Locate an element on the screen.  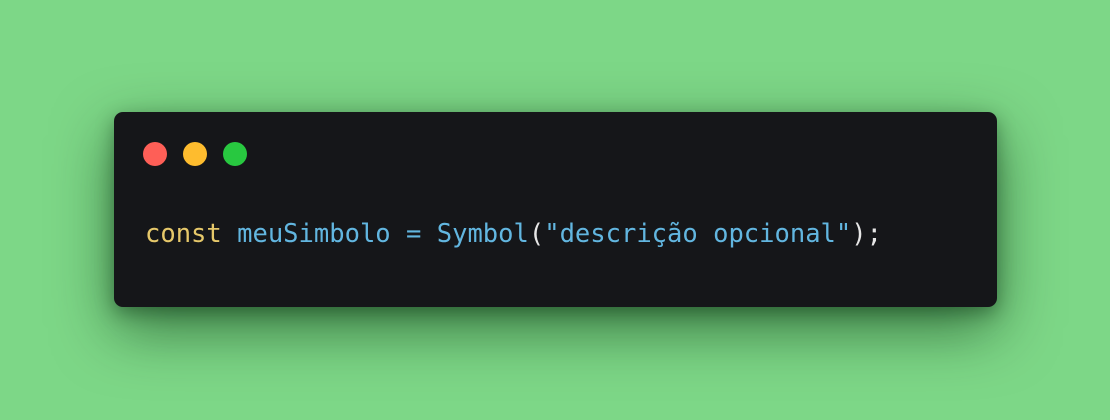
code-string: "descrição opcional" is located at coordinates (698, 234).